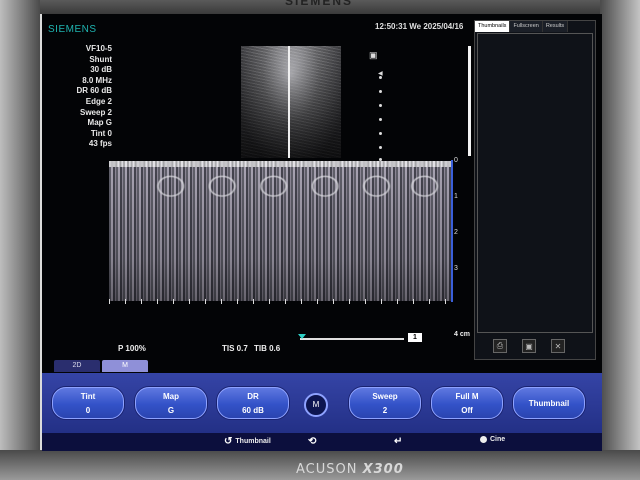 This screenshot has height=480, width=640. Describe the element at coordinates (456, 232) in the screenshot. I see `depth-tick: 2` at that location.